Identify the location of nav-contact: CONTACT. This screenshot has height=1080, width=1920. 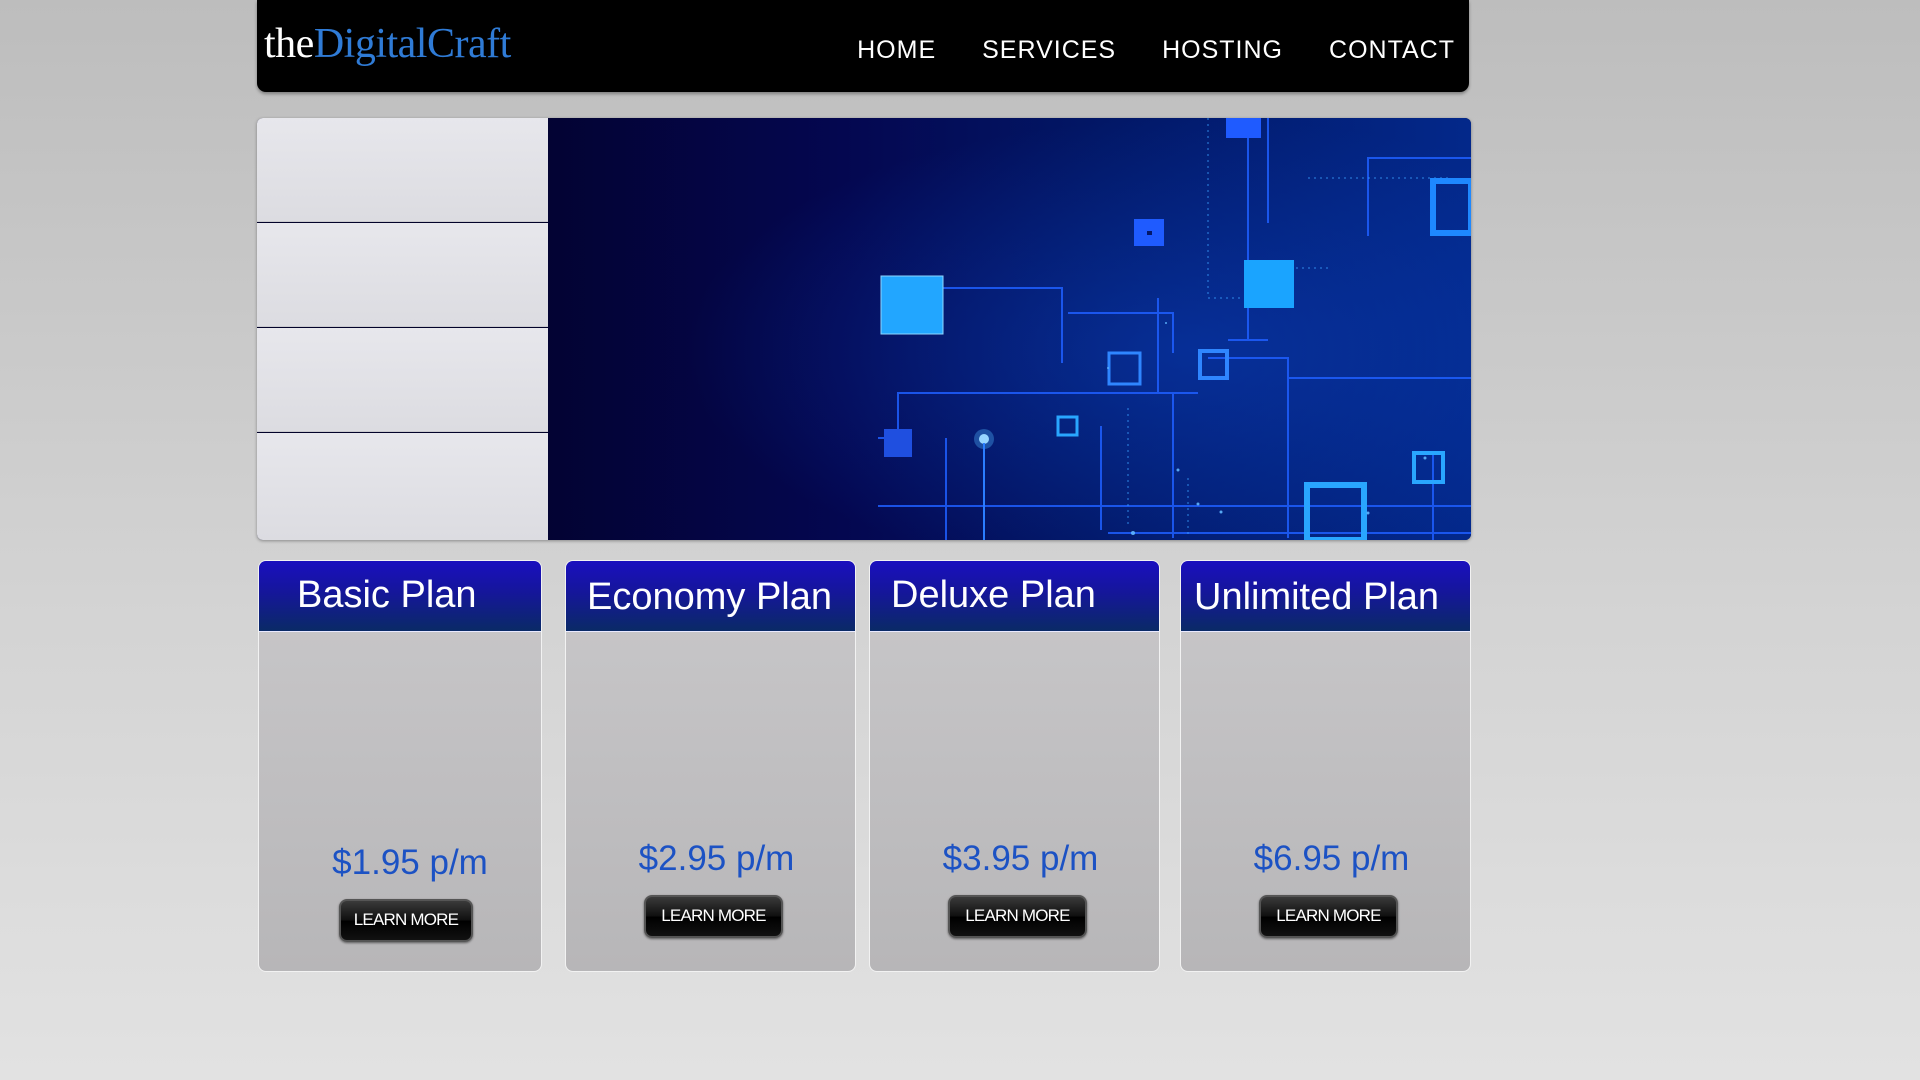
(1392, 50).